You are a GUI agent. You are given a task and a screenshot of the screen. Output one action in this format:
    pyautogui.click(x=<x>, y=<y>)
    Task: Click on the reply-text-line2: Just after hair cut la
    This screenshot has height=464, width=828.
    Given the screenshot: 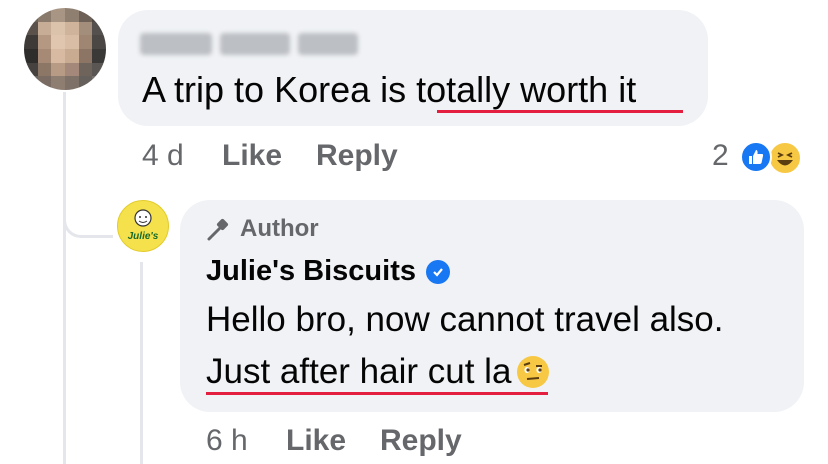 What is the action you would take?
    pyautogui.click(x=359, y=371)
    